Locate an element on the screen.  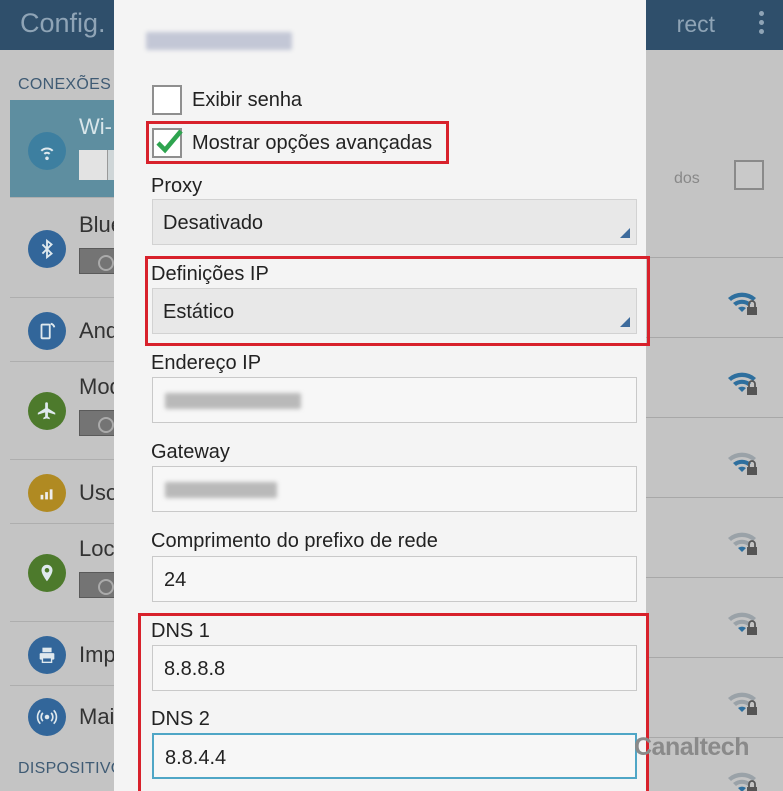
settings-item-nfc: And is located at coordinates (64, 331).